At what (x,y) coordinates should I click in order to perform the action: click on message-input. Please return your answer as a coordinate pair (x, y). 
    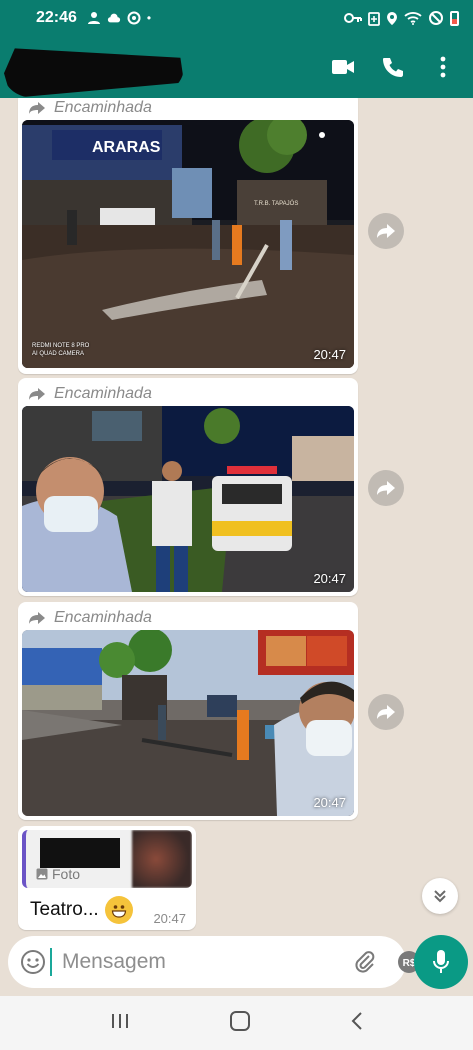
    Looking at the image, I should click on (191, 962).